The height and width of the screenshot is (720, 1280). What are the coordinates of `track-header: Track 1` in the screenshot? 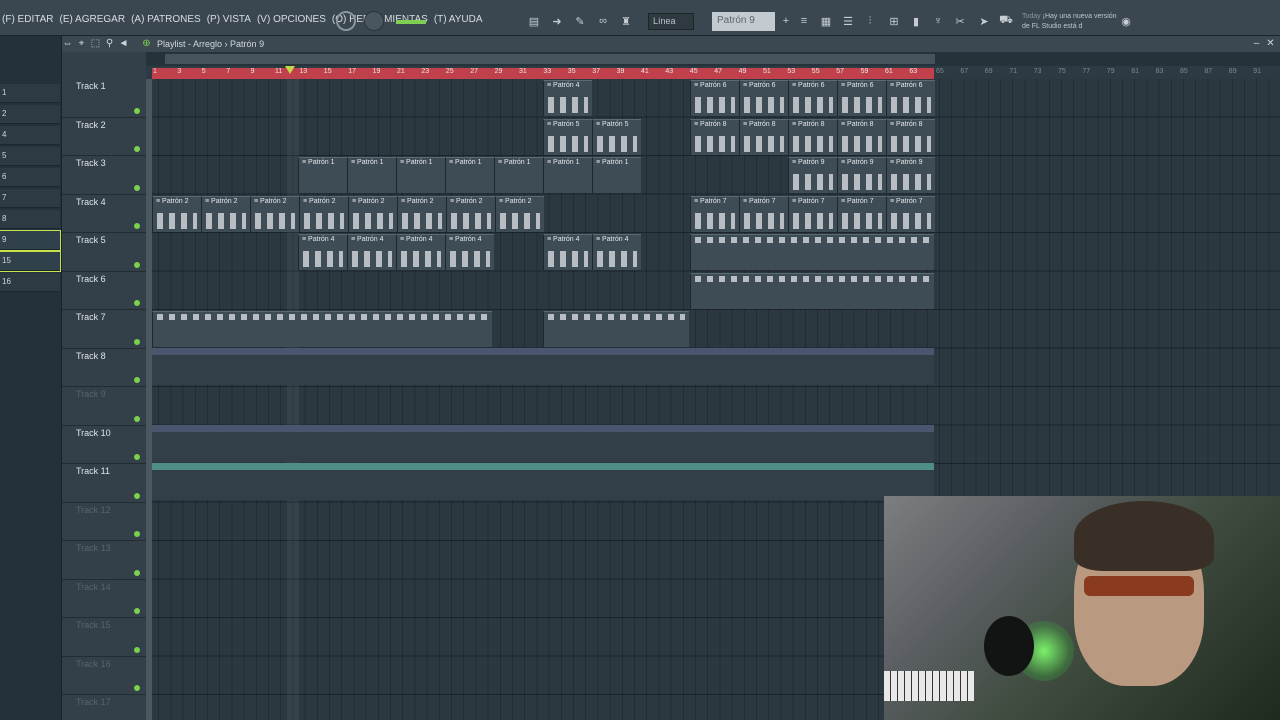 It's located at (104, 98).